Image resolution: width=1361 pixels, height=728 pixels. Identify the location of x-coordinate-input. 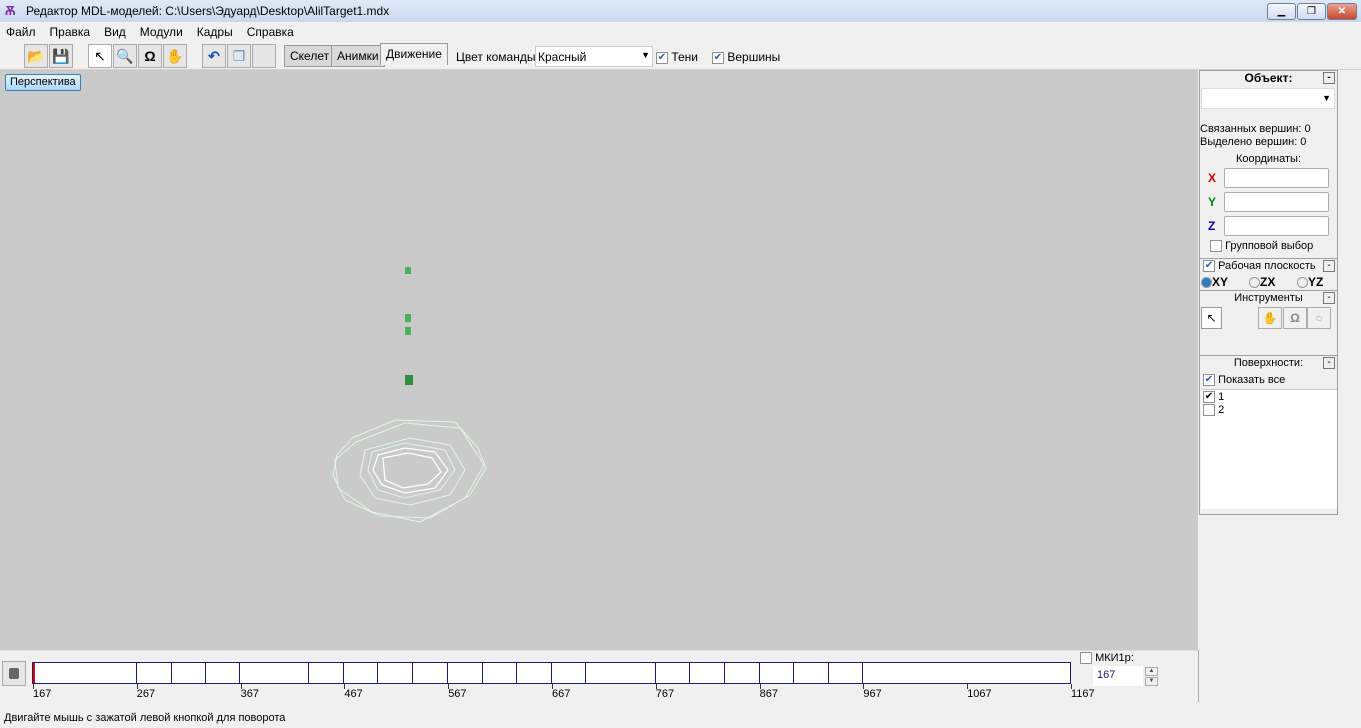
(1276, 178).